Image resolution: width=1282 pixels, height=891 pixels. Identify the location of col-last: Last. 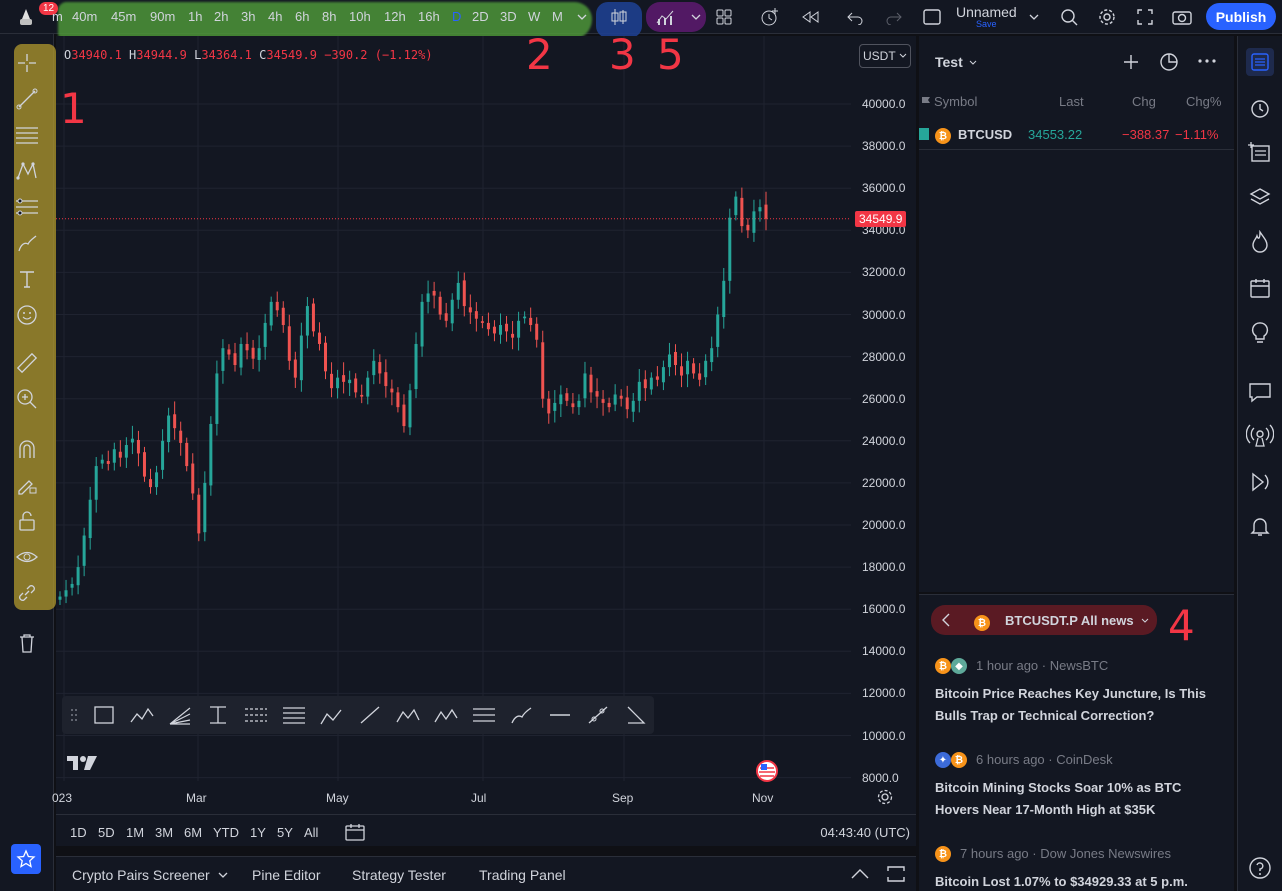
(1071, 101).